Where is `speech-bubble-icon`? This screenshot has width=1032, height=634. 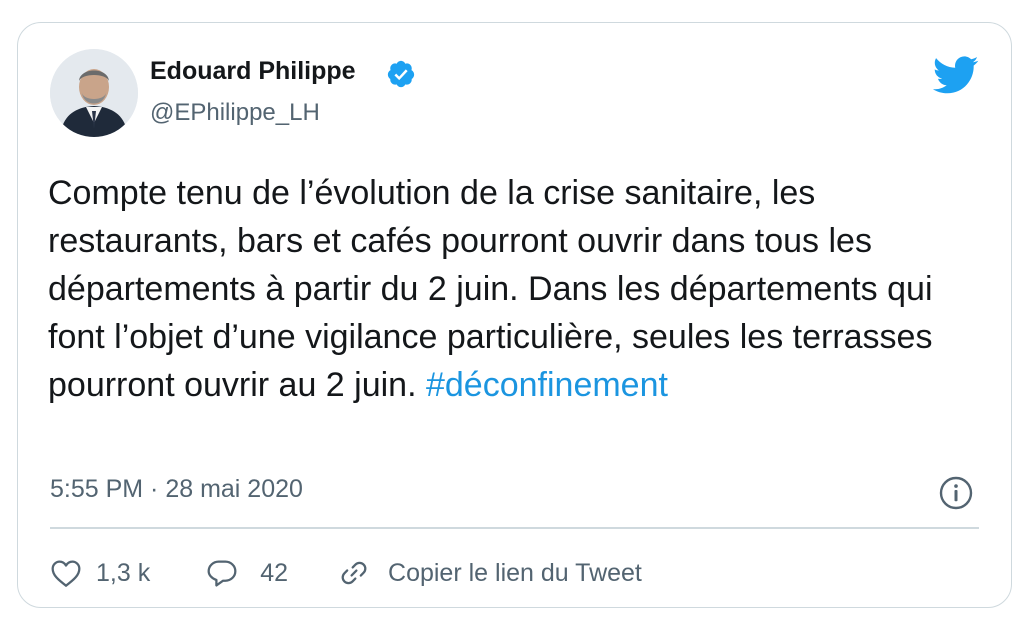 speech-bubble-icon is located at coordinates (222, 573).